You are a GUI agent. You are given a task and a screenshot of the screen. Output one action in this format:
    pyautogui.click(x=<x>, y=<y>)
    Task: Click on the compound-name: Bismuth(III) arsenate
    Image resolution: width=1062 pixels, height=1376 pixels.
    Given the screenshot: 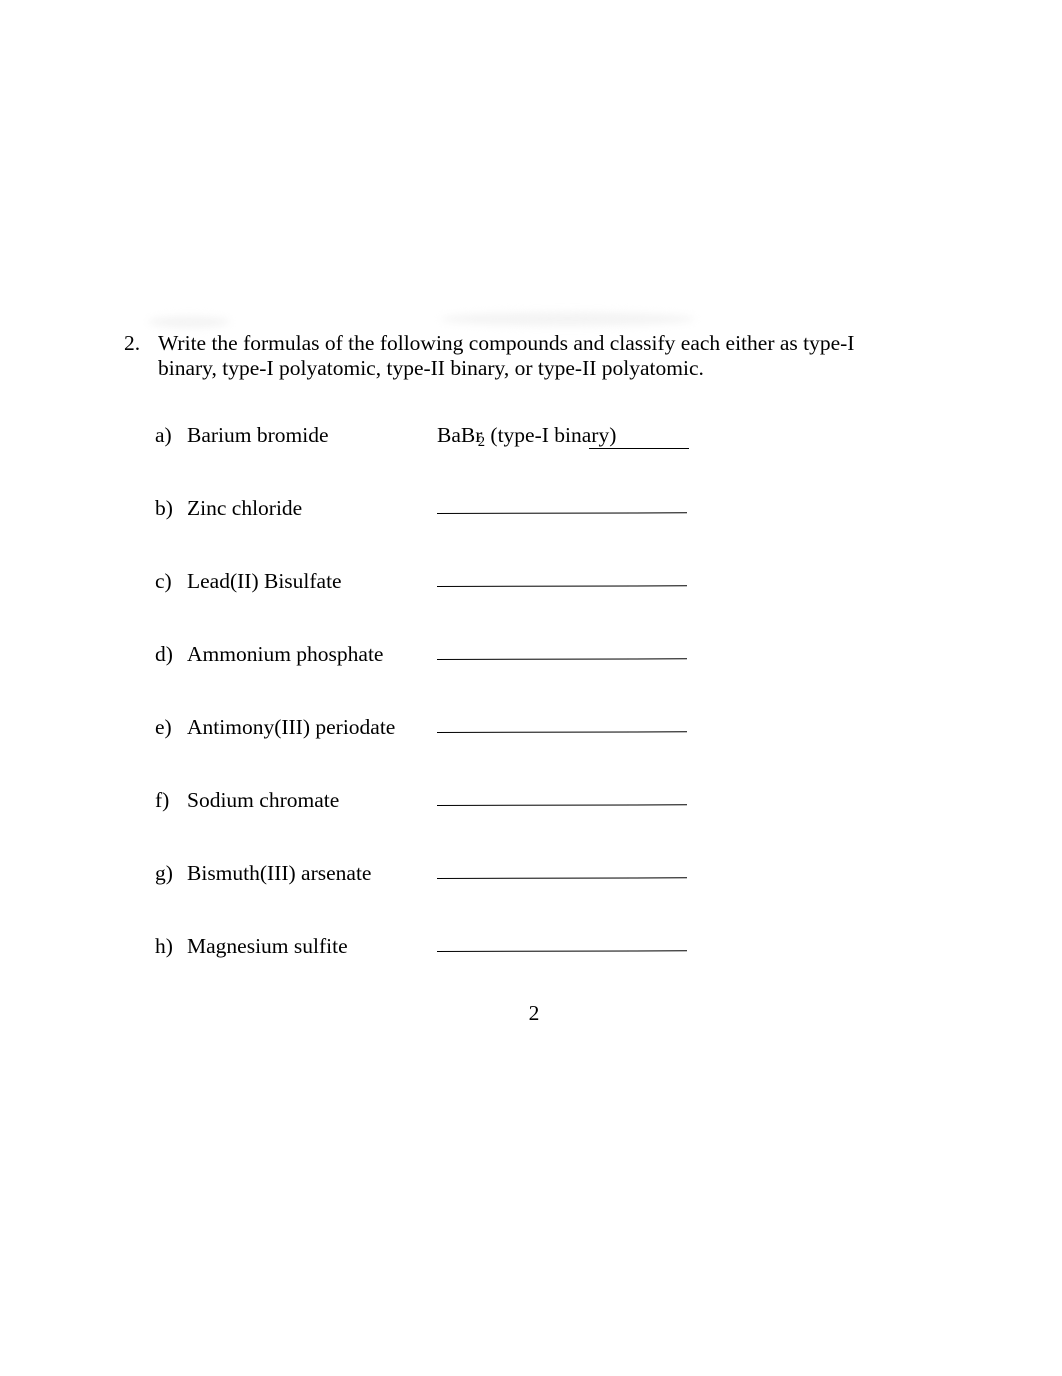 What is the action you would take?
    pyautogui.click(x=279, y=873)
    